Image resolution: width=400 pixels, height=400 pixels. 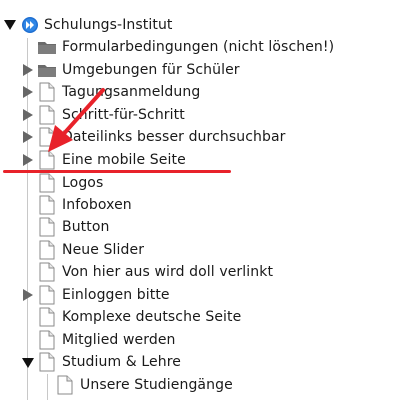 What do you see at coordinates (76, 120) in the screenshot?
I see `annotation-arrow-icon` at bounding box center [76, 120].